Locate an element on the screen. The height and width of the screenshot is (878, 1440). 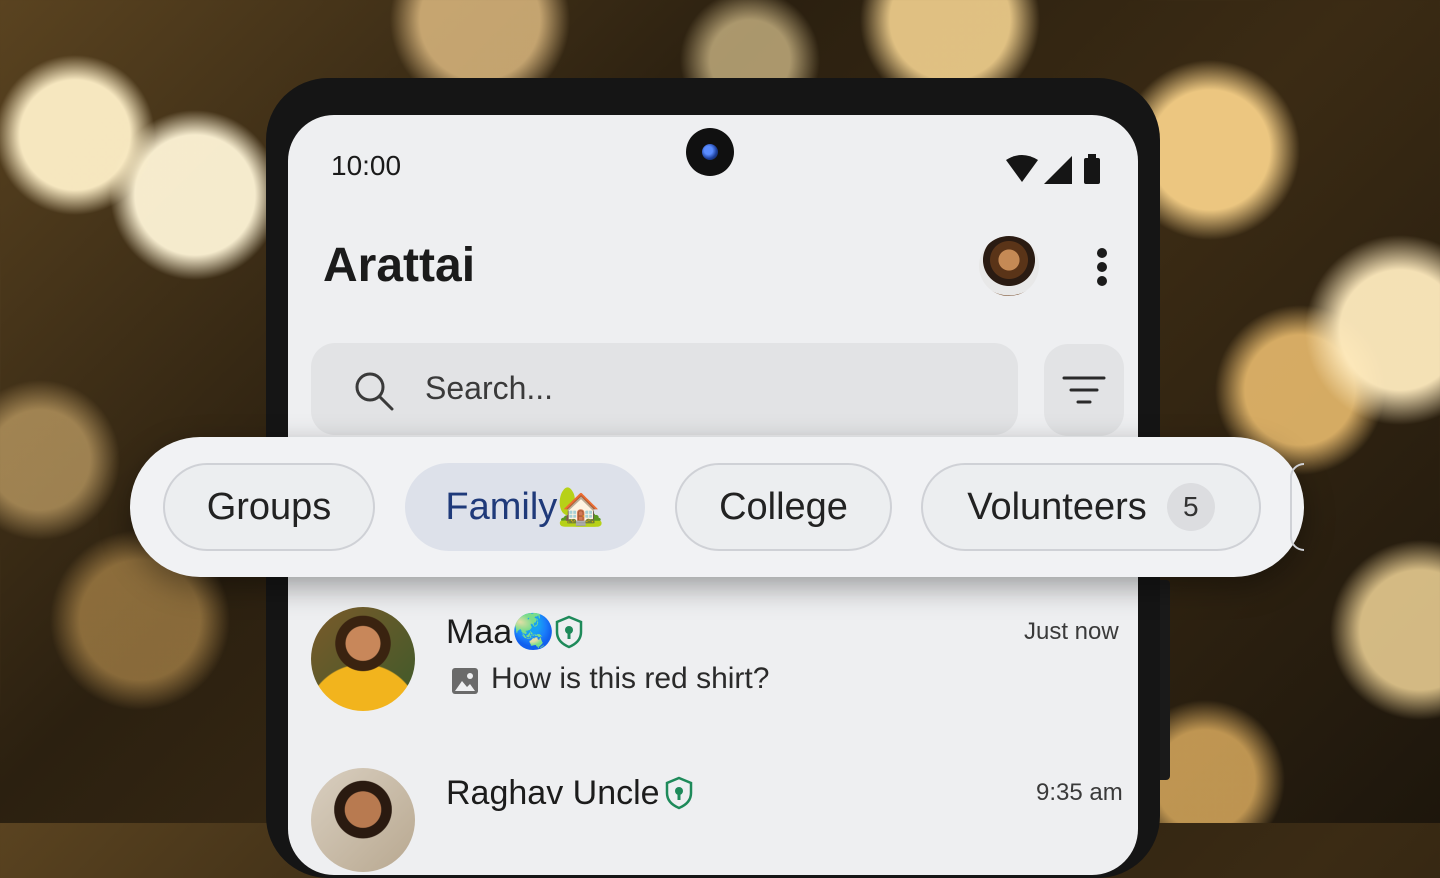
chip-label: Volunteers is located at coordinates (1057, 506).